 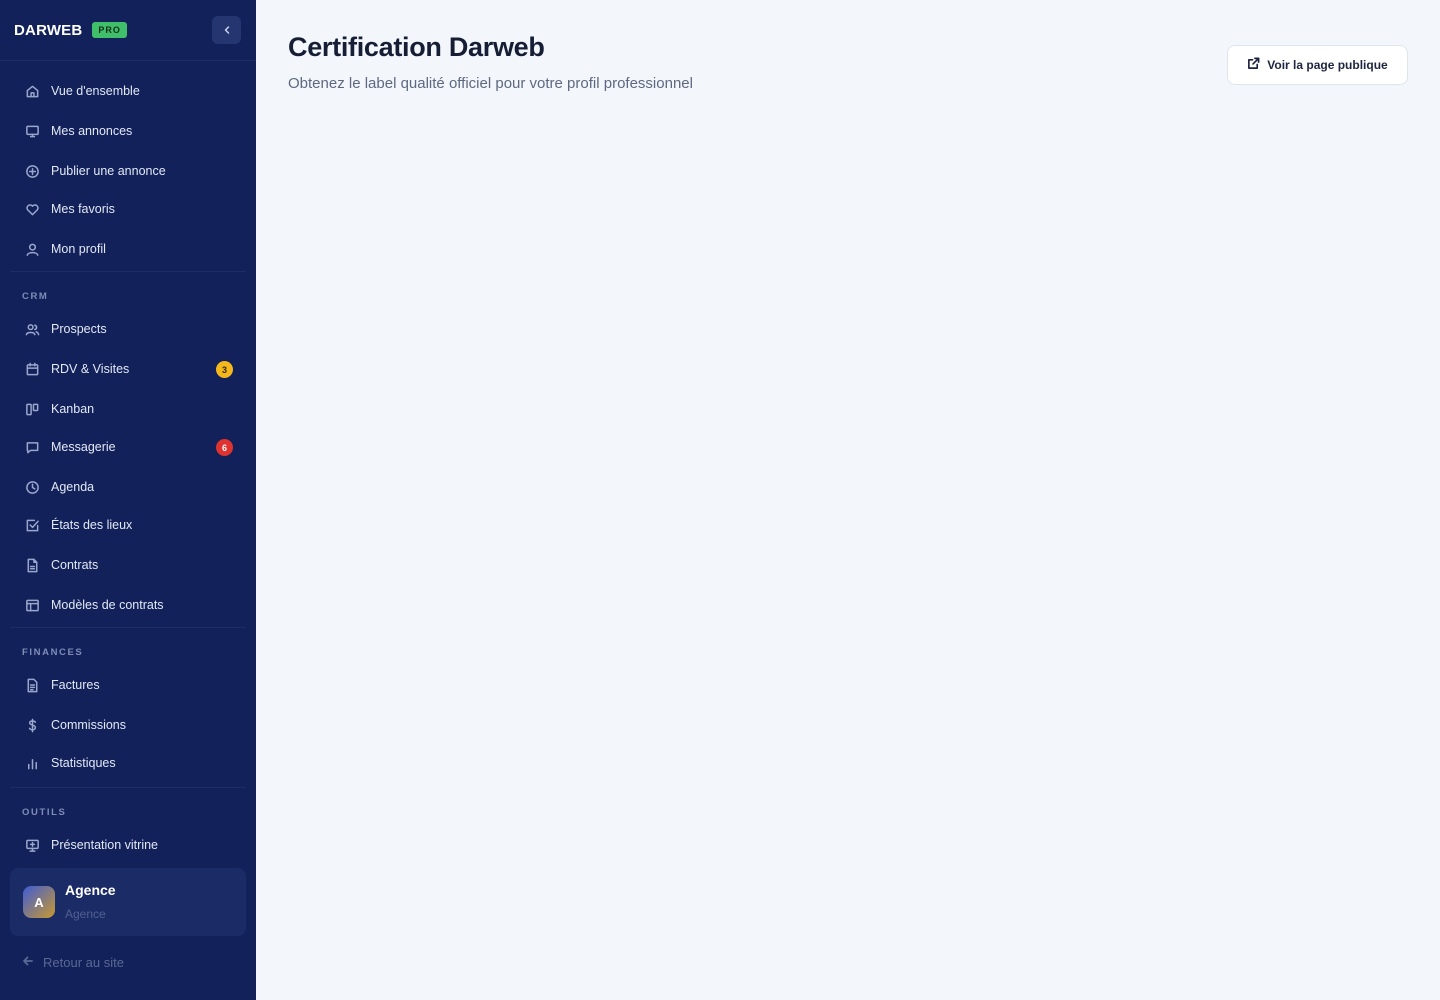 I want to click on sidebar-item-label: Présentation vitrine, so click(x=105, y=845).